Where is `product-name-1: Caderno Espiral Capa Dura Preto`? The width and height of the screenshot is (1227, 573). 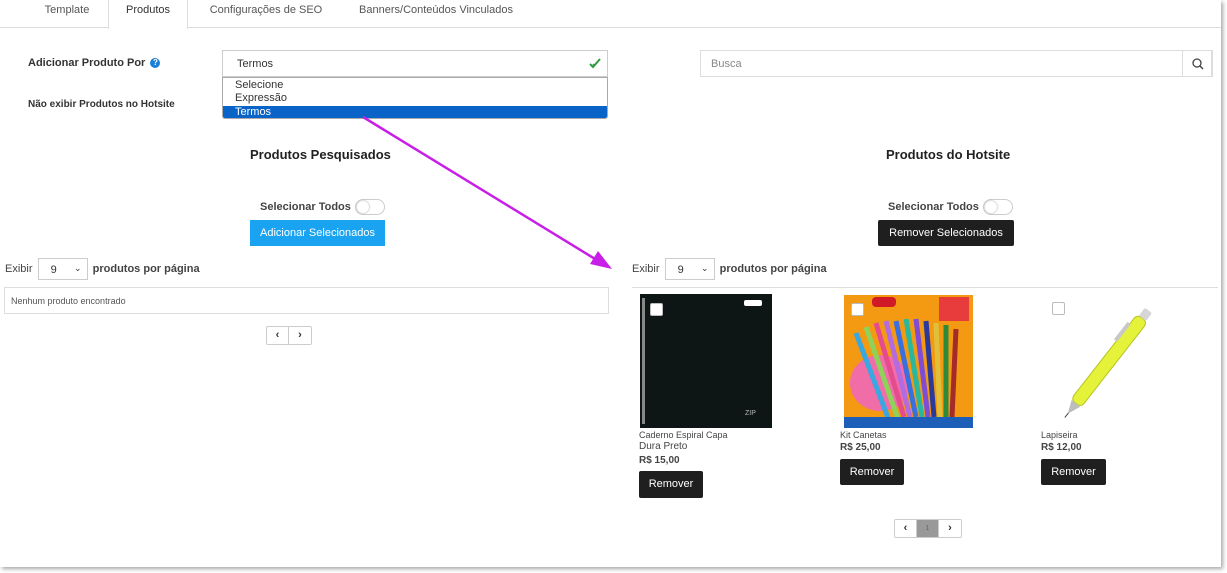 product-name-1: Caderno Espiral Capa Dura Preto is located at coordinates (683, 441).